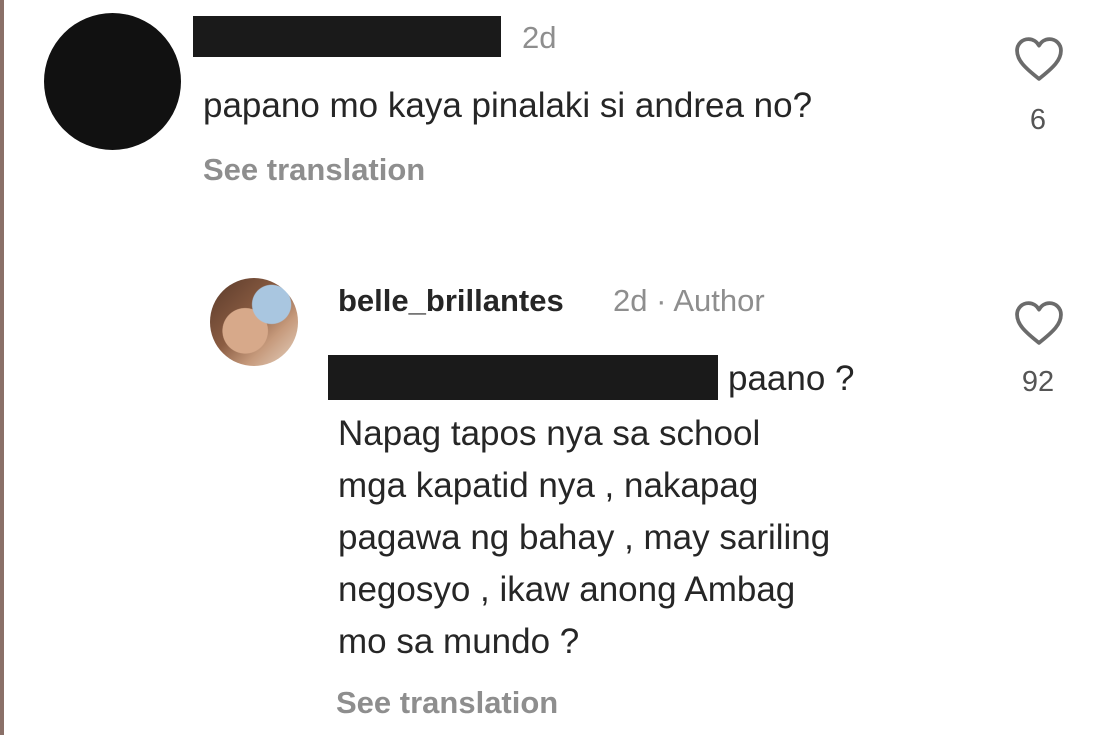 The image size is (1120, 735). What do you see at coordinates (447, 703) in the screenshot?
I see `reply-see-translation: See translation` at bounding box center [447, 703].